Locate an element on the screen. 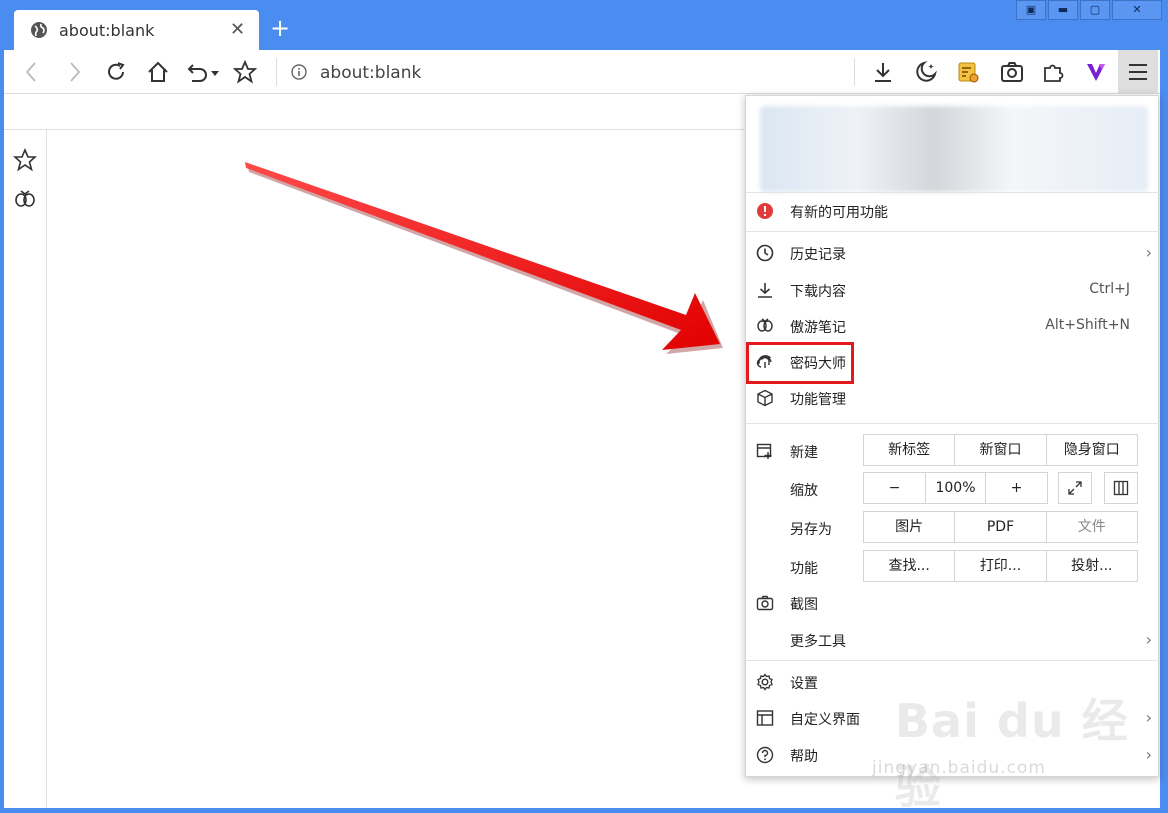 This screenshot has width=1168, height=813. zoom-controls: − 100% + is located at coordinates (955, 488).